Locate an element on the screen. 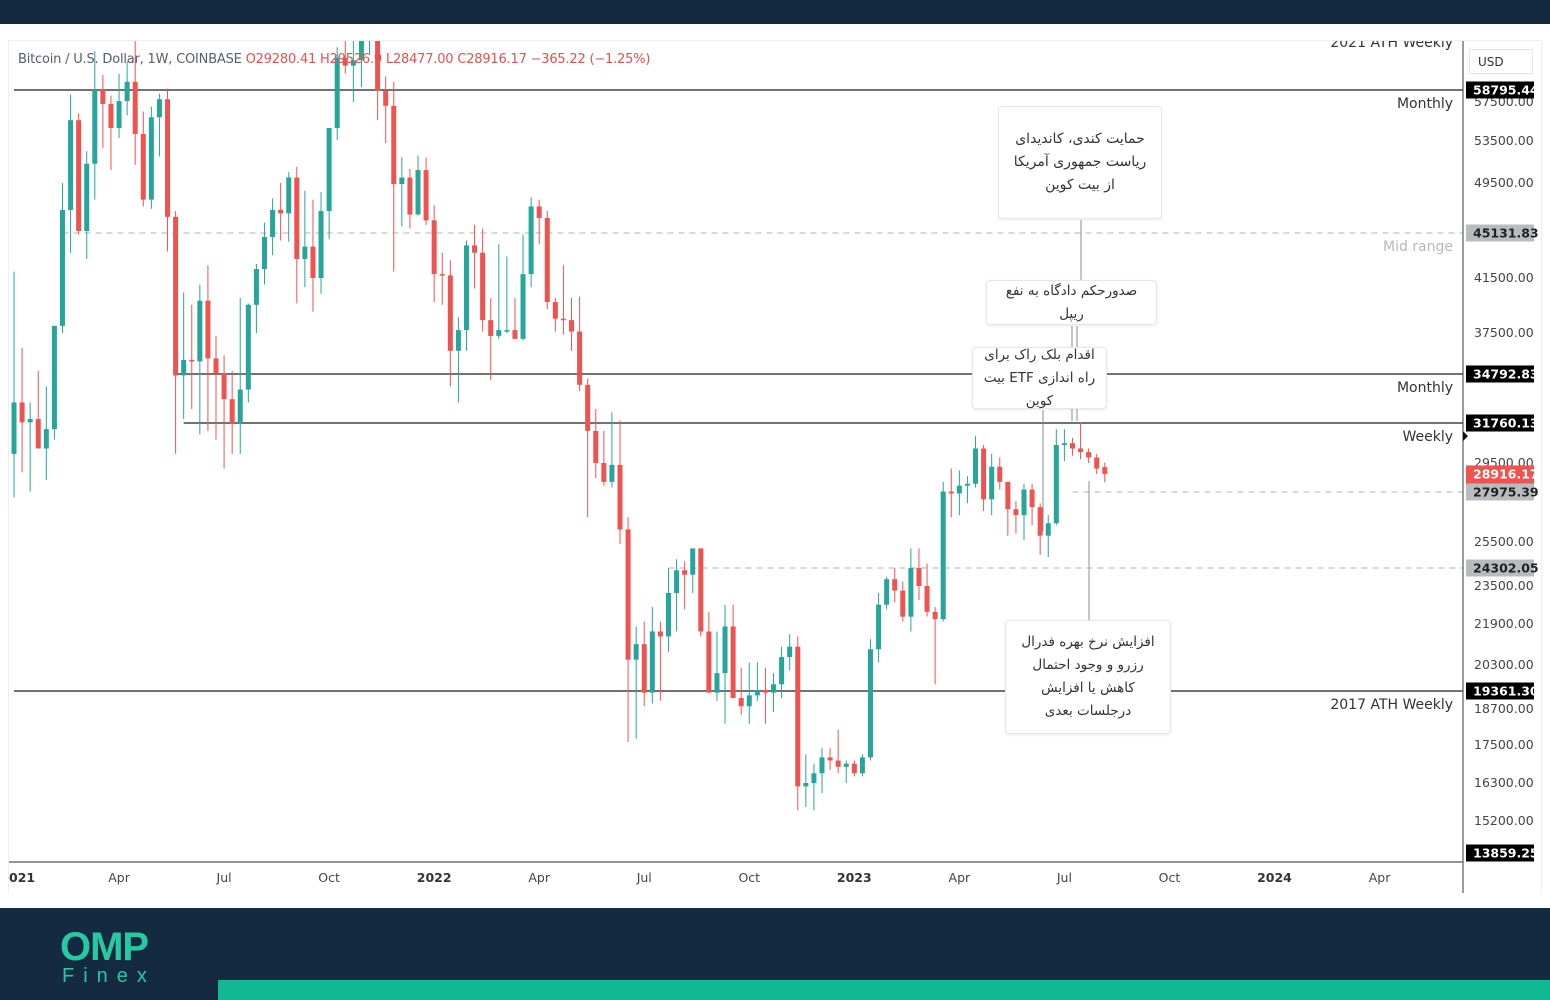 This screenshot has width=1550, height=1000. price-tag: 27975.39 is located at coordinates (1502, 492).